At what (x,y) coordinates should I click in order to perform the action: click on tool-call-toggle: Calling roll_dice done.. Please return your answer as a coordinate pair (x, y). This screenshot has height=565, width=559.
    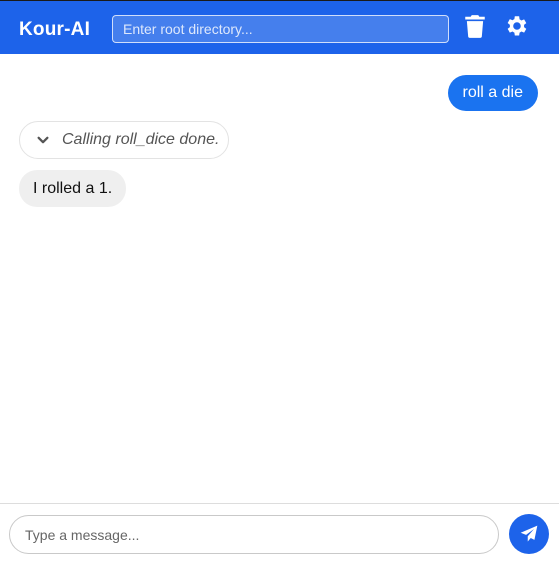
    Looking at the image, I should click on (124, 140).